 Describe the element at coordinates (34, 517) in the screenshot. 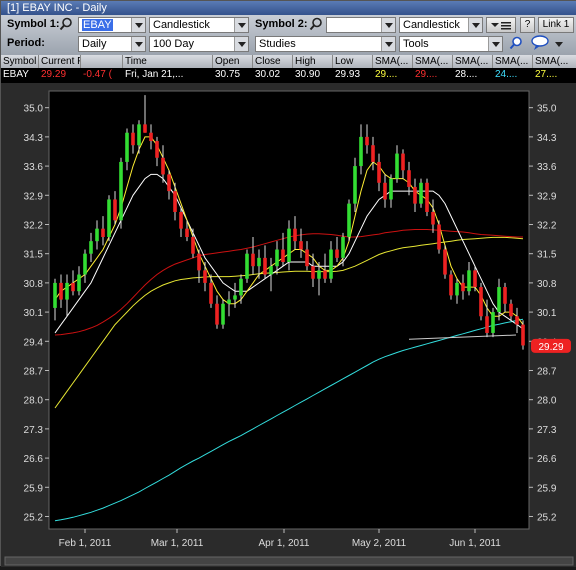

I see `y-tick-label-left: 25.2` at that location.